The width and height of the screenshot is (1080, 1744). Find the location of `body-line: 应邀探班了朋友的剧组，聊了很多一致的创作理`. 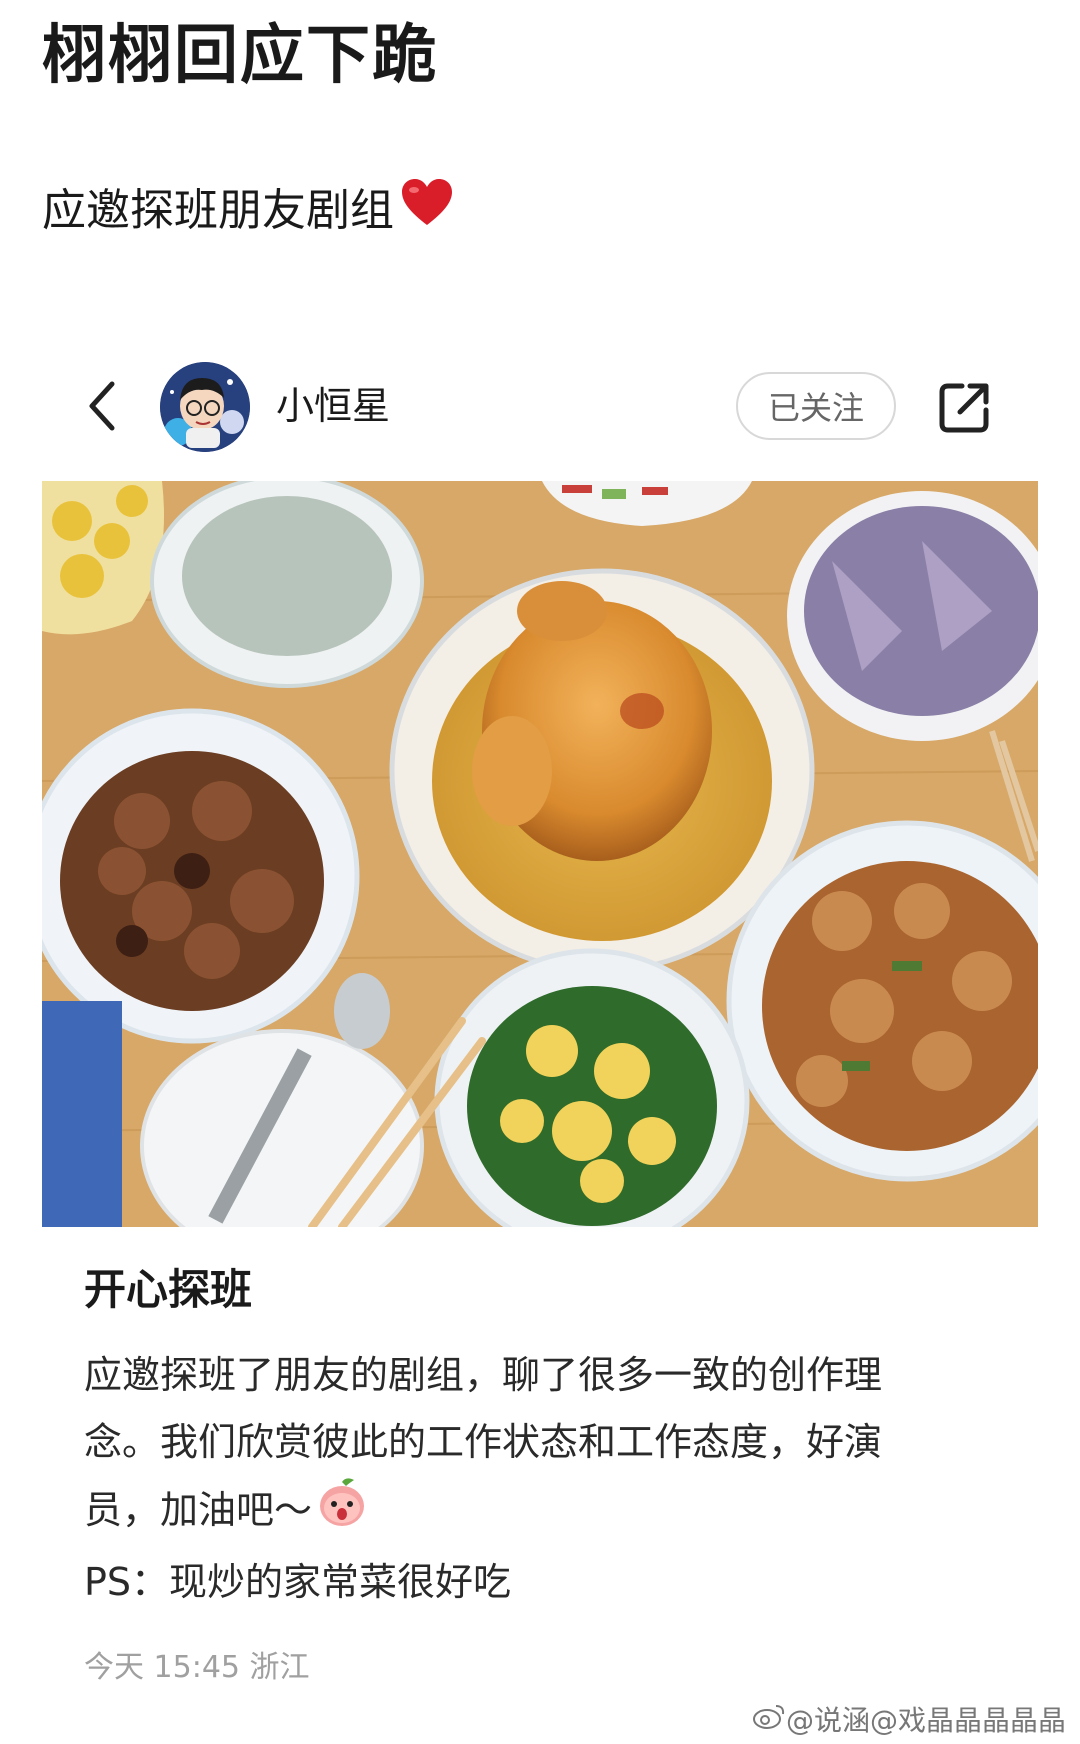

body-line: 应邀探班了朋友的剧组，聊了很多一致的创作理 is located at coordinates (483, 1375).